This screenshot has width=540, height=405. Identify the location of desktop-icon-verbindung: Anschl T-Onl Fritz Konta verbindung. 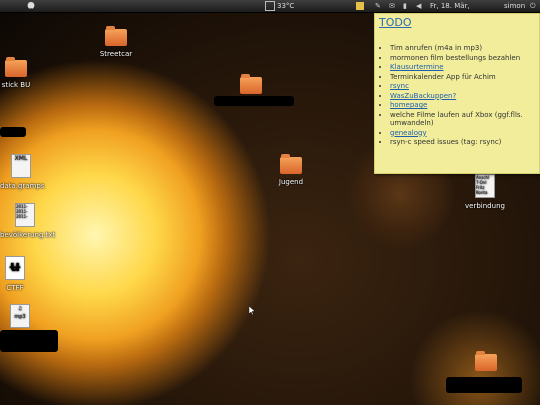
(485, 192).